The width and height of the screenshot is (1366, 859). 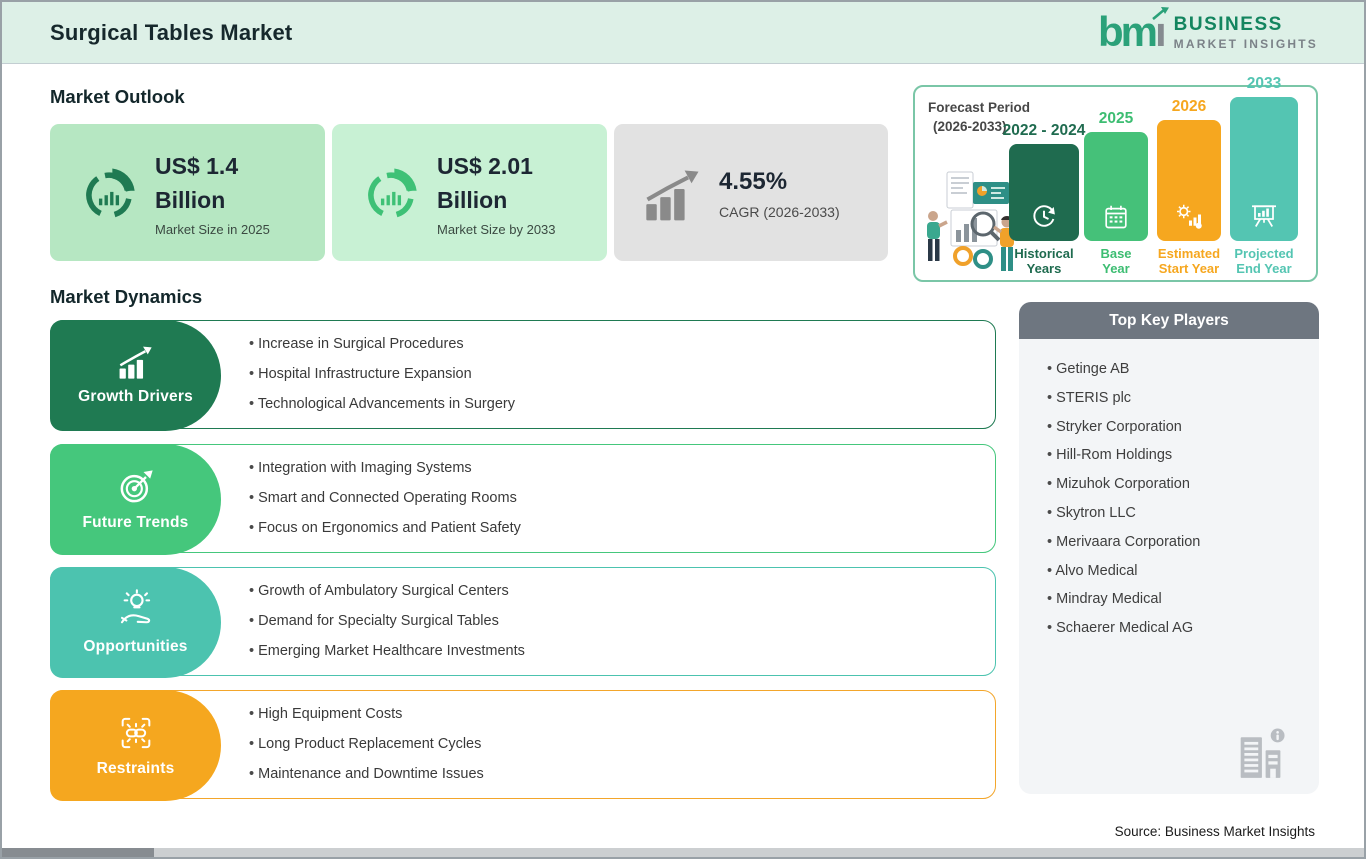 I want to click on clock-history-icon, so click(x=1044, y=216).